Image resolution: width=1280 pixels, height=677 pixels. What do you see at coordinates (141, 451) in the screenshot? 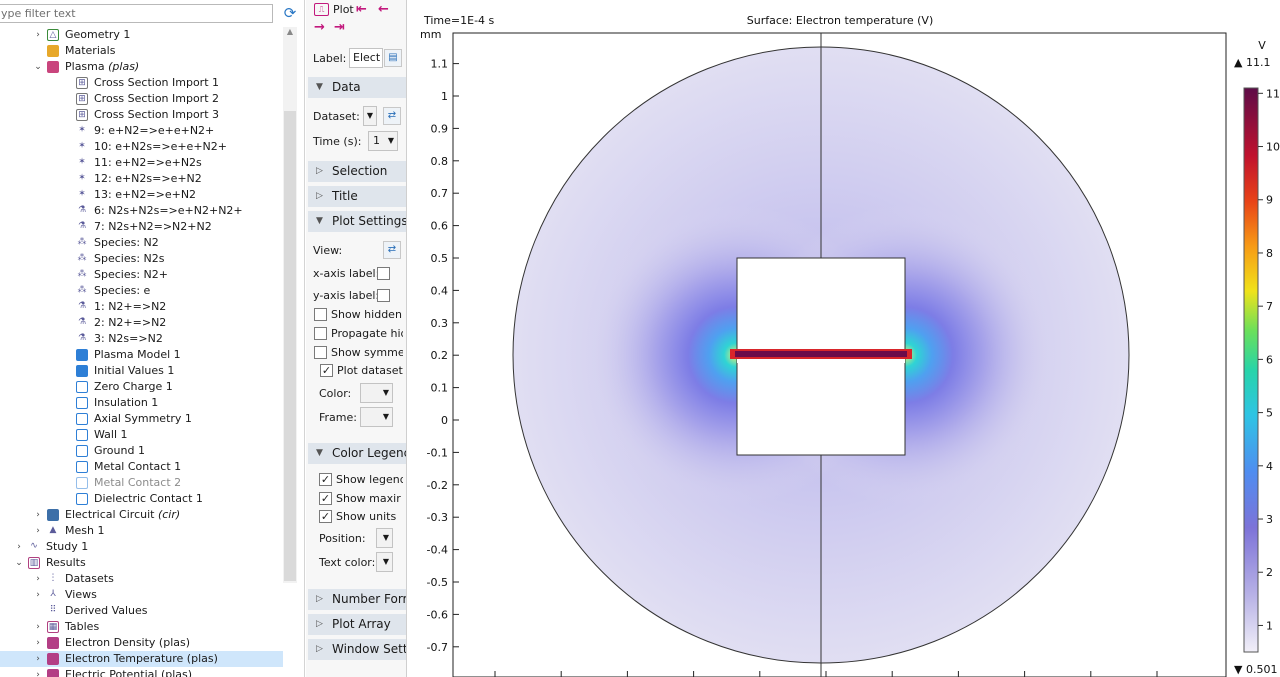
I see `tree-item: Ground 1` at bounding box center [141, 451].